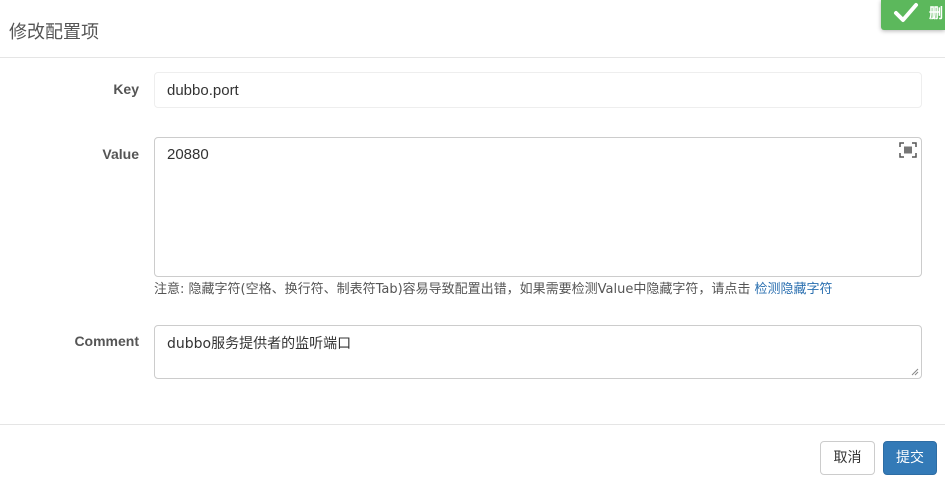 The width and height of the screenshot is (945, 489). I want to click on key-label: Key, so click(126, 89).